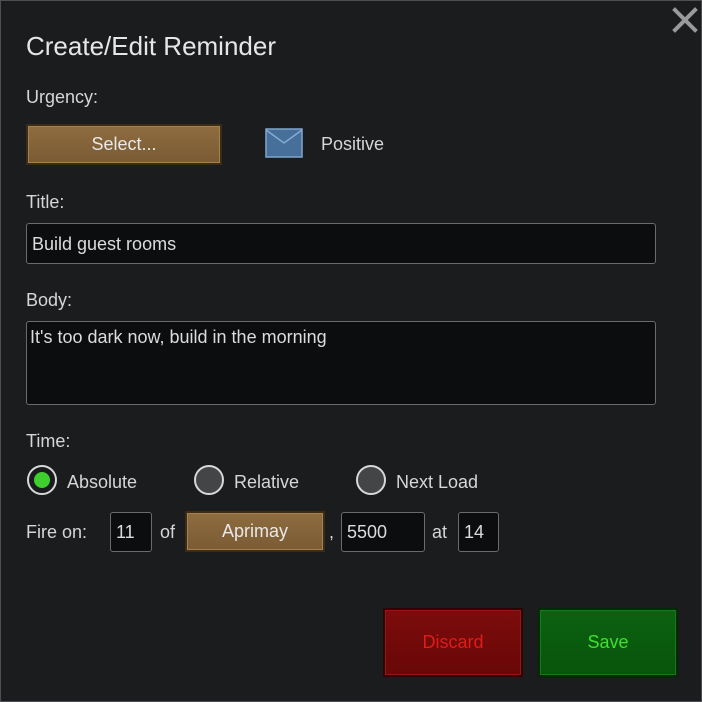 This screenshot has width=702, height=702. Describe the element at coordinates (341, 363) in the screenshot. I see `body-textarea: It's too dark now, build in the morning` at that location.